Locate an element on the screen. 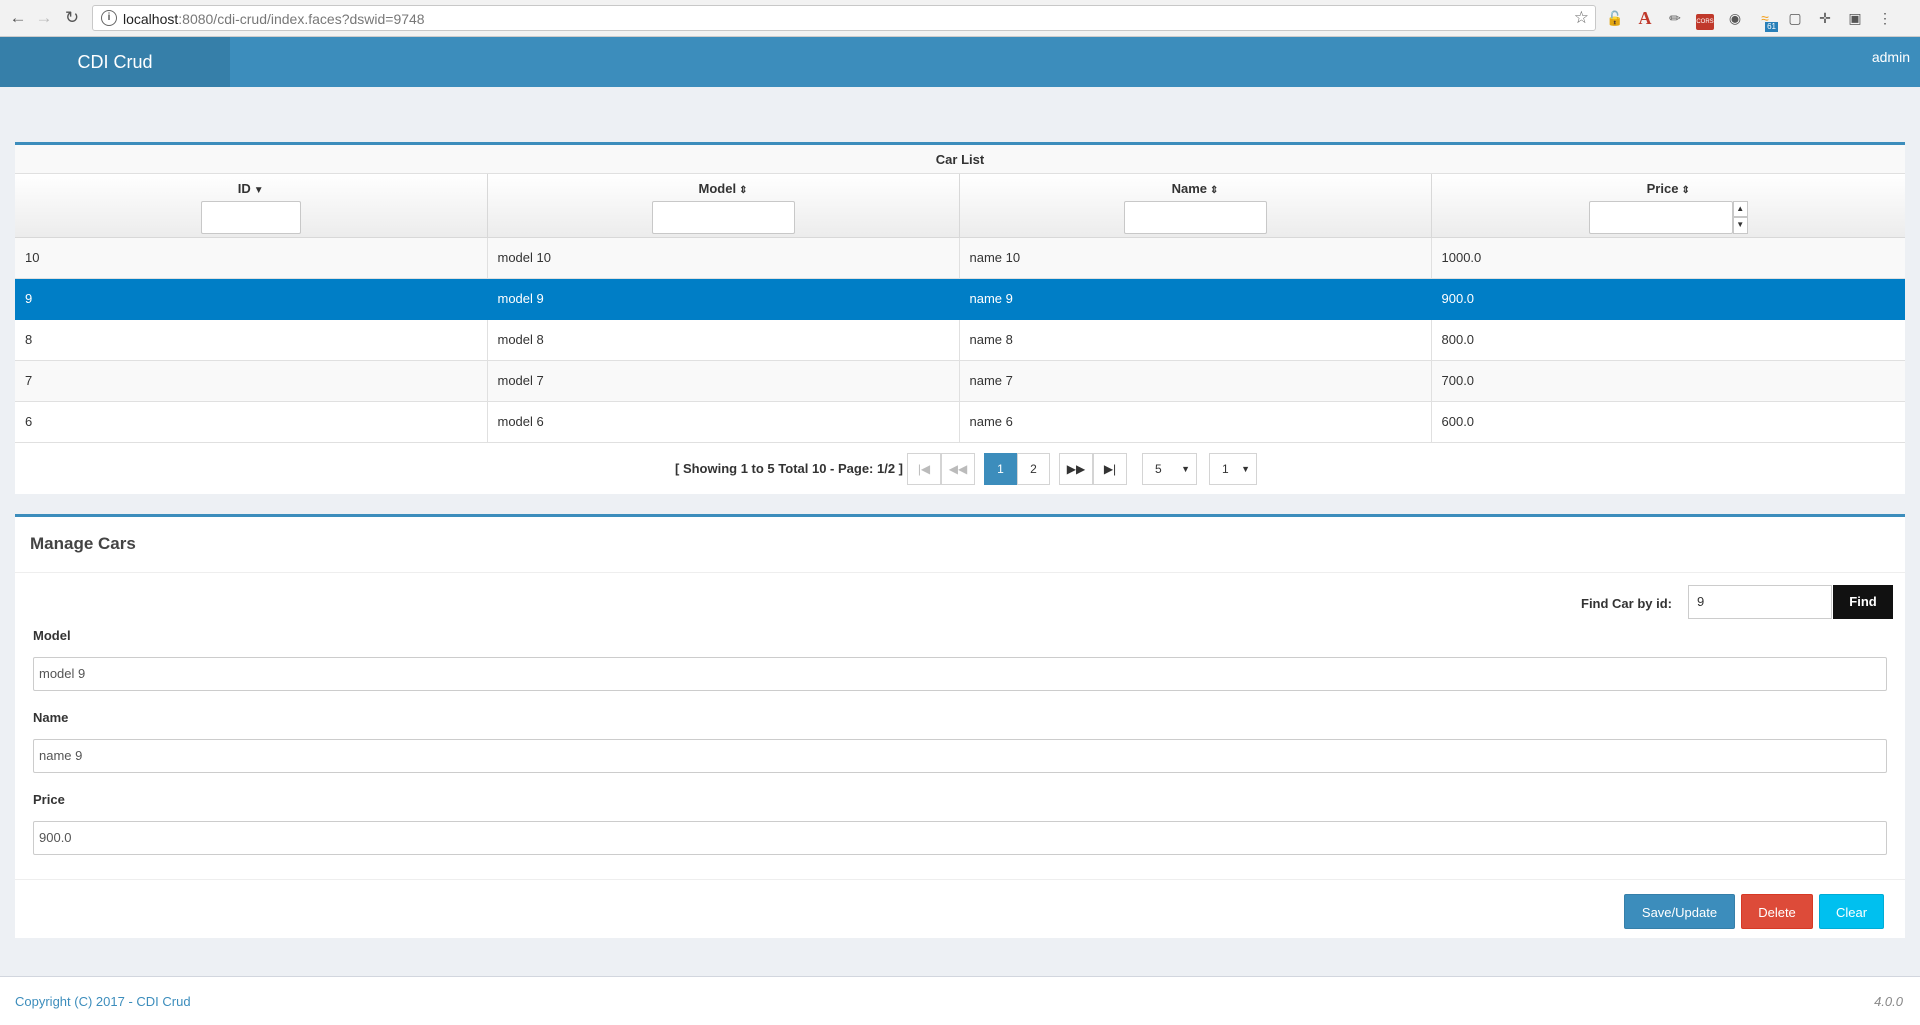 This screenshot has width=1920, height=1025. name-label: Name is located at coordinates (51, 717).